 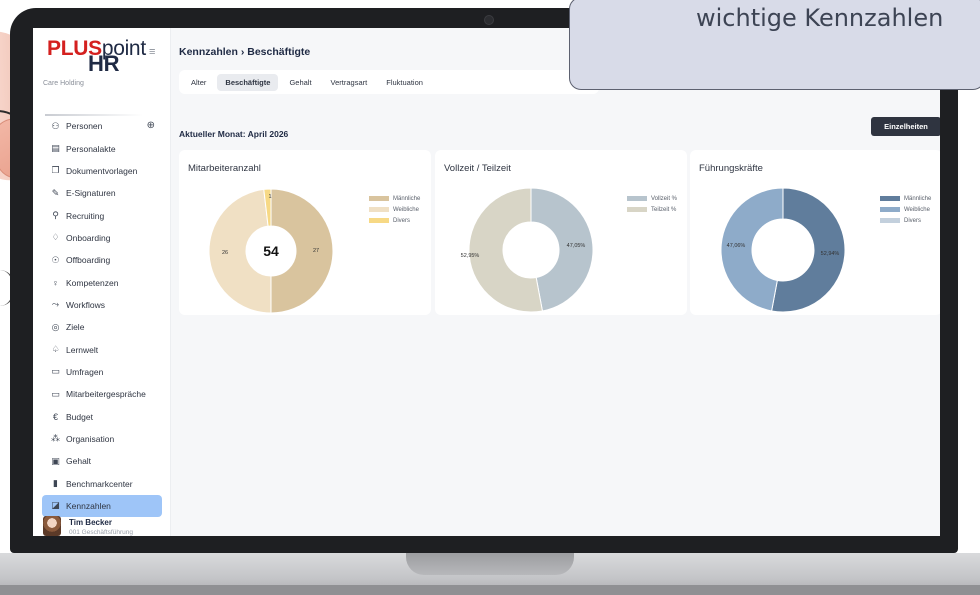 I want to click on slice-teilzeit, so click(x=506, y=250).